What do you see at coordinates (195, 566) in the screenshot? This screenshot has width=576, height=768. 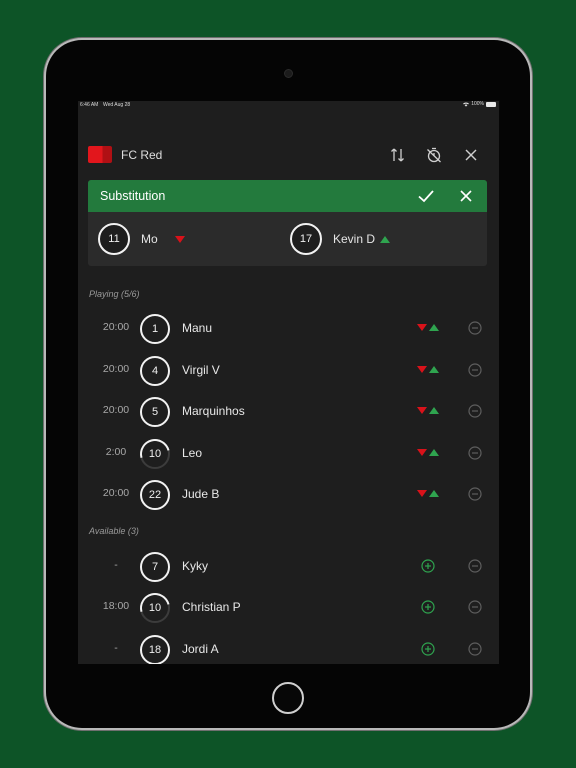 I see `player-name: Kyky` at bounding box center [195, 566].